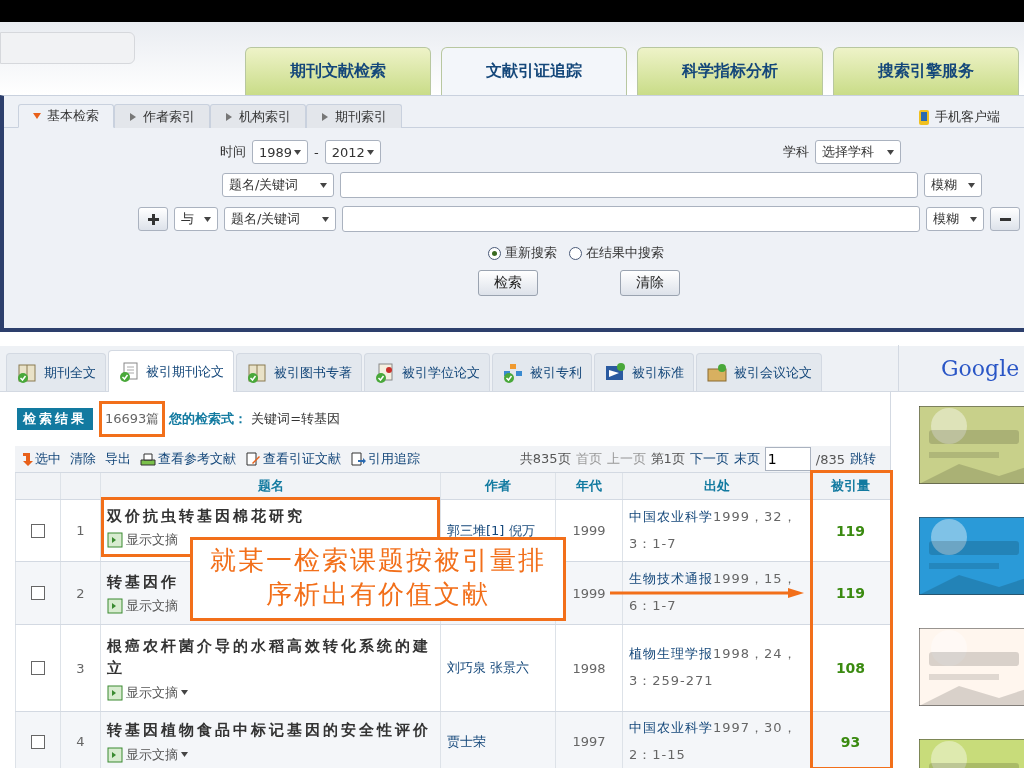 This screenshot has width=1024, height=768. What do you see at coordinates (730, 71) in the screenshot?
I see `nav-tab: 科学指标分析` at bounding box center [730, 71].